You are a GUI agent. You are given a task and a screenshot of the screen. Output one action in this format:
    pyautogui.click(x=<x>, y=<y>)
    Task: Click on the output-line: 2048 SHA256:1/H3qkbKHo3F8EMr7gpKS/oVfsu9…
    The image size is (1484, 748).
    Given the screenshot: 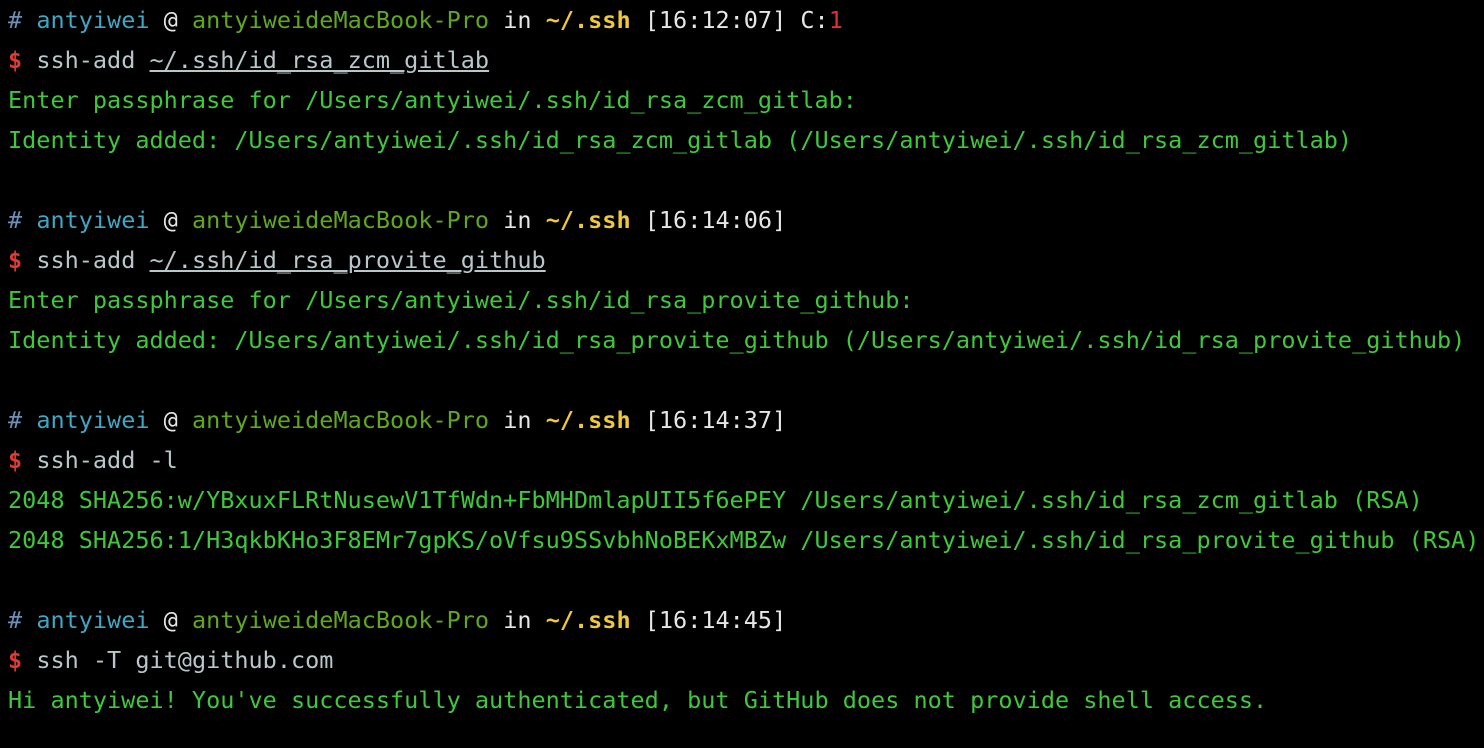 What is the action you would take?
    pyautogui.click(x=744, y=540)
    